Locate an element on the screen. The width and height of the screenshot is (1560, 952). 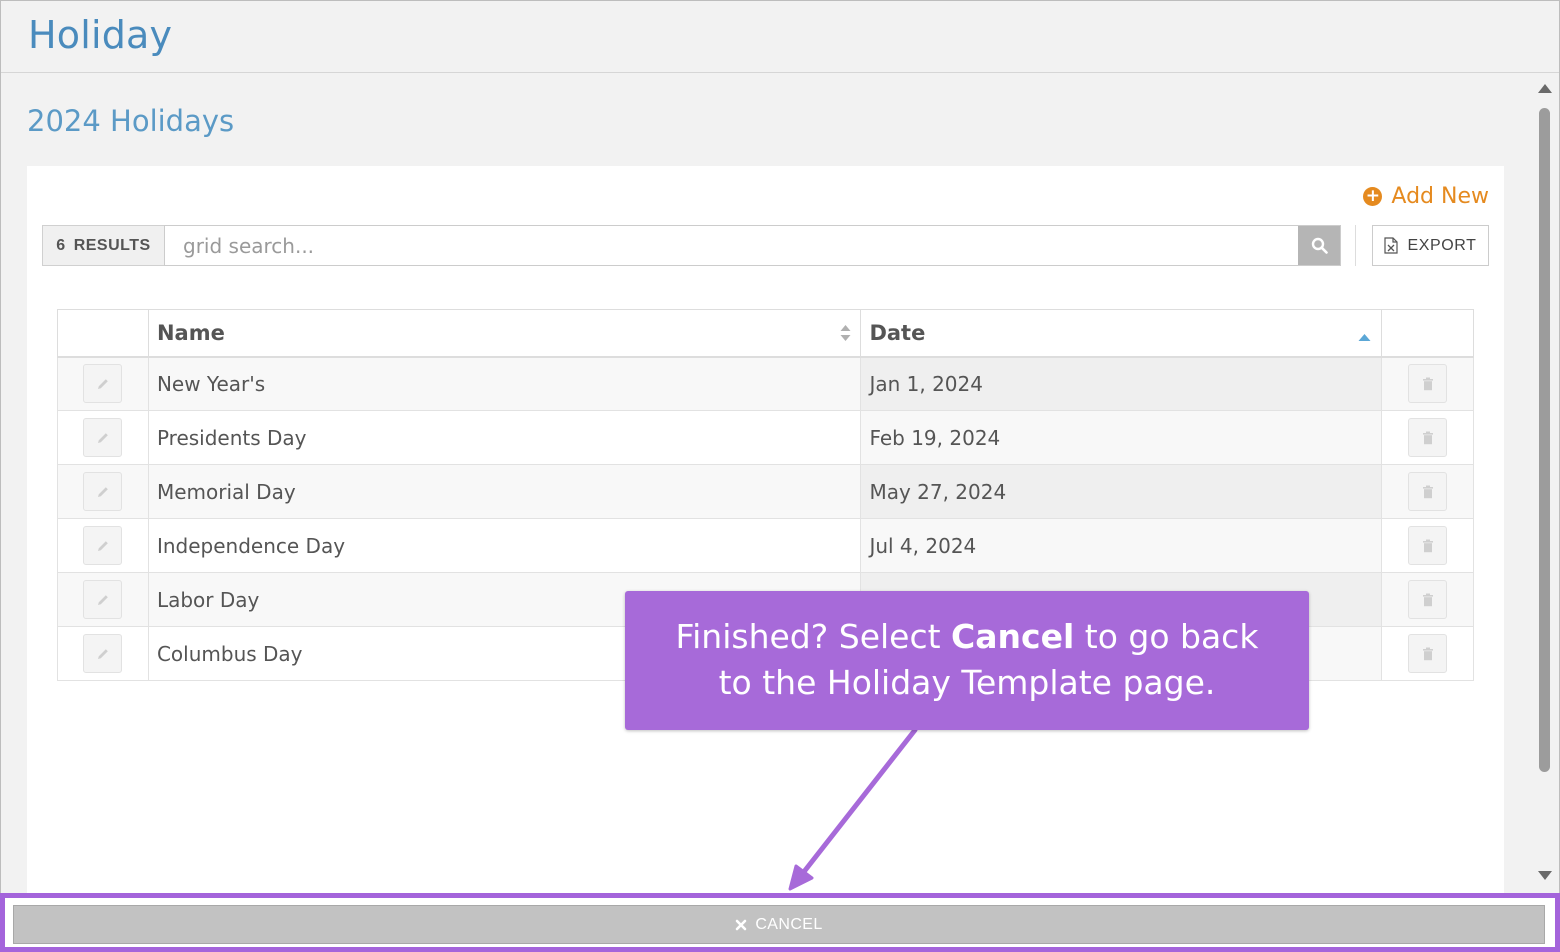
callout-line-1: Finished? Select Cancel to go back is located at coordinates (967, 636).